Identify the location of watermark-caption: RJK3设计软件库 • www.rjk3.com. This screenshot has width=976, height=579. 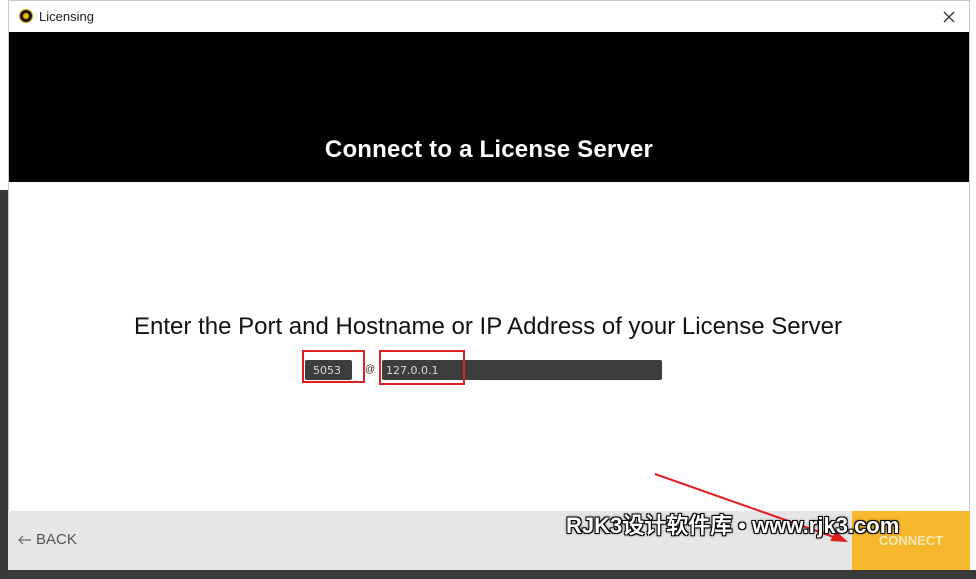
(733, 525).